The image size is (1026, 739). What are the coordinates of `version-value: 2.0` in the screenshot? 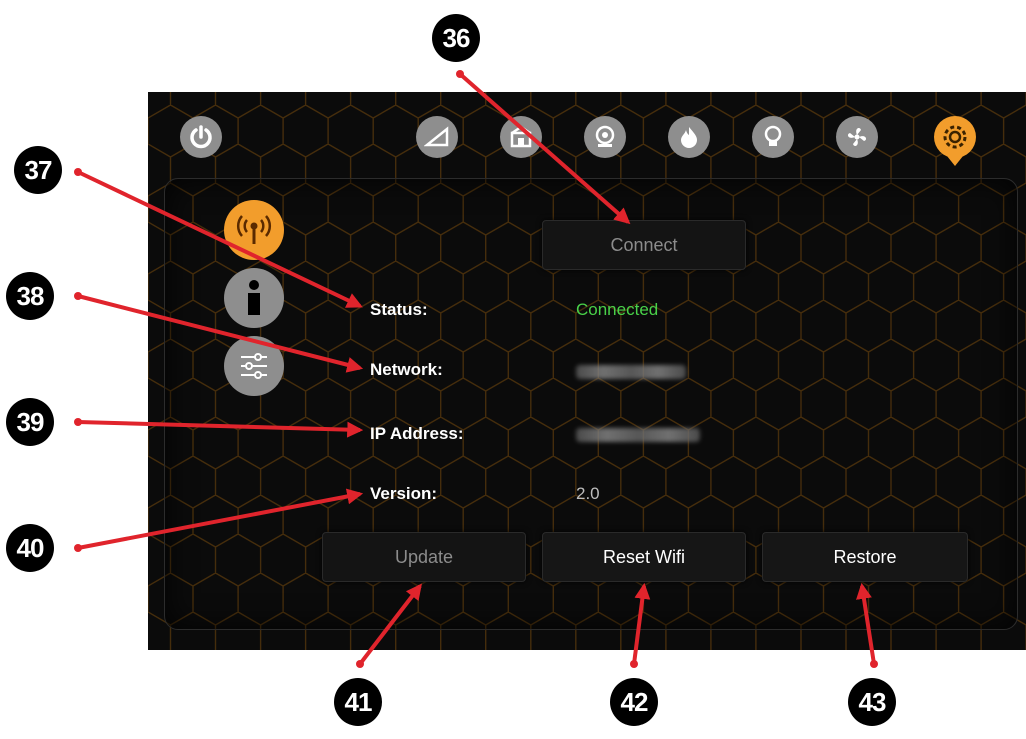 It's located at (588, 493).